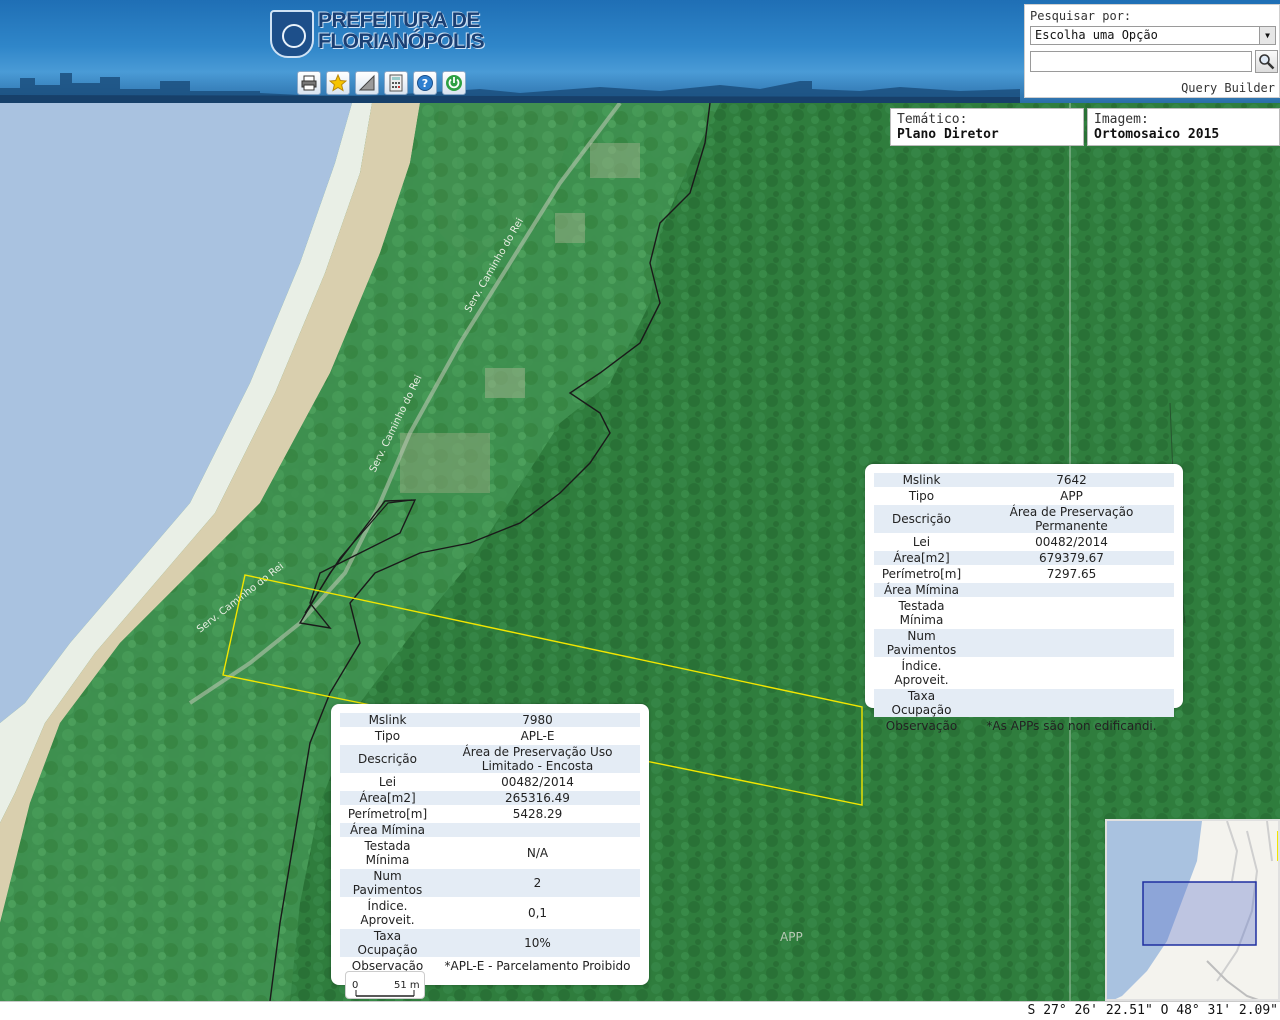 The width and height of the screenshot is (1280, 1020). What do you see at coordinates (292, 34) in the screenshot?
I see `city-crest-icon` at bounding box center [292, 34].